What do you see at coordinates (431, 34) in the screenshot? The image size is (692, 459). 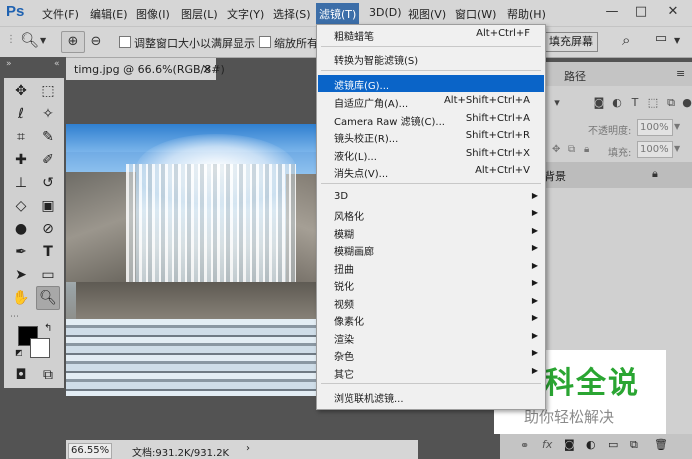 I see `menu-item-last-filter: 粗糙蜡笔 Alt+Ctrl+F` at bounding box center [431, 34].